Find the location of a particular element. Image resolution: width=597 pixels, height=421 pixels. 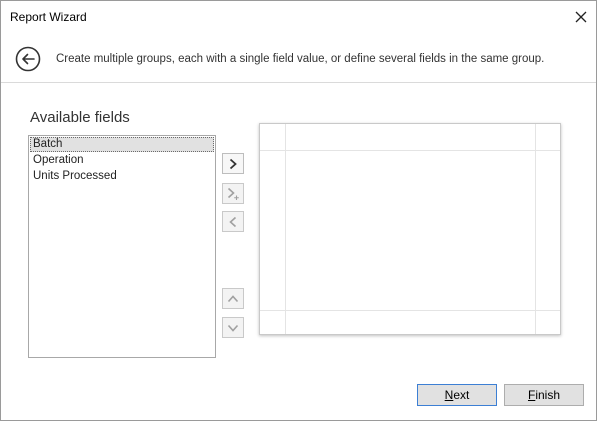

close-button is located at coordinates (580, 16).